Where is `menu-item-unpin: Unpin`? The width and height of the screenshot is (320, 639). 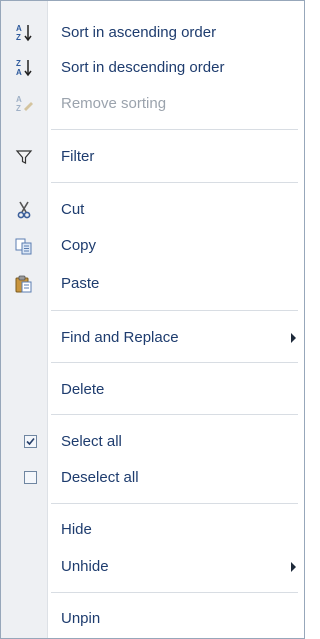
menu-item-unpin: Unpin is located at coordinates (152, 619).